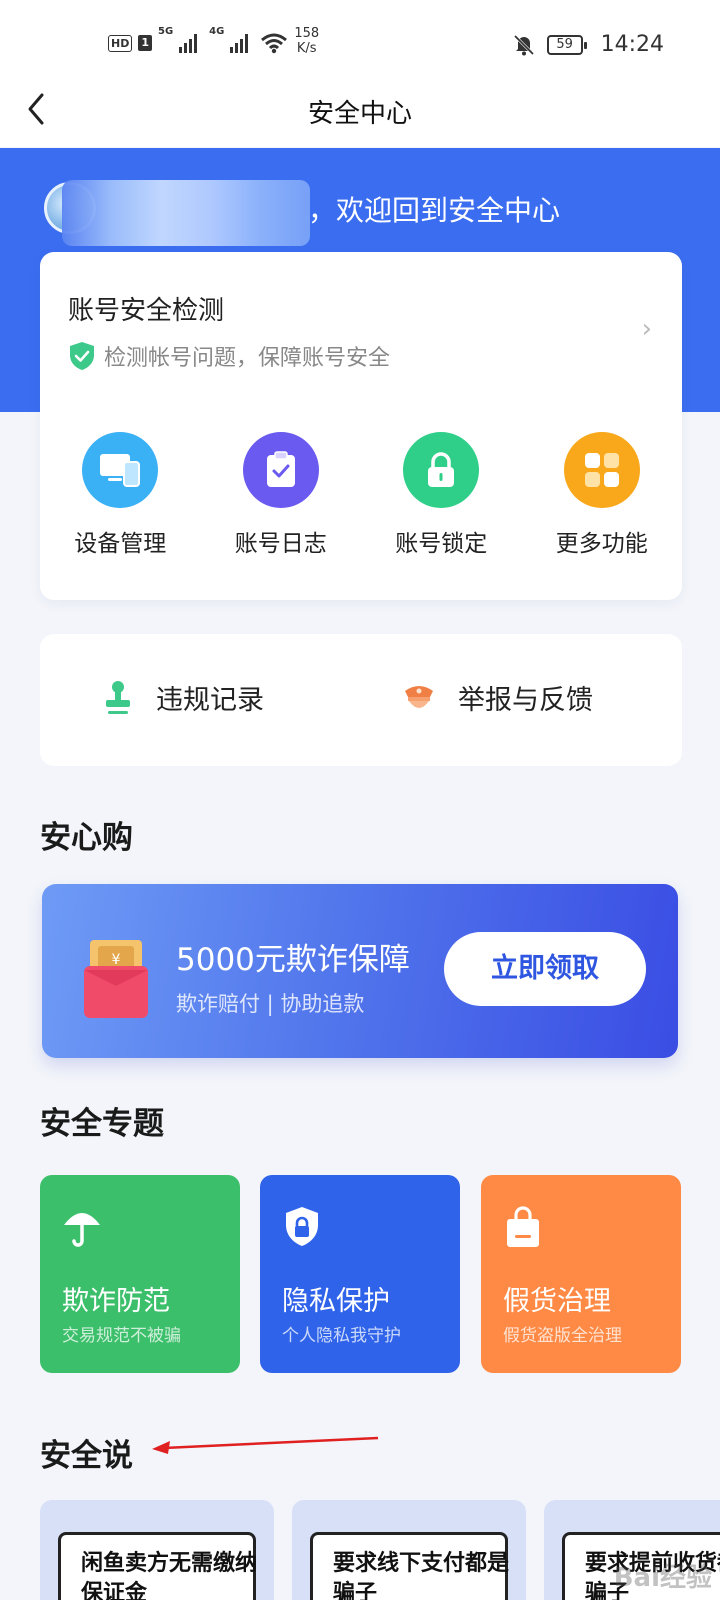 Image resolution: width=720 pixels, height=1600 pixels. What do you see at coordinates (566, 44) in the screenshot?
I see `battery-icon: 59` at bounding box center [566, 44].